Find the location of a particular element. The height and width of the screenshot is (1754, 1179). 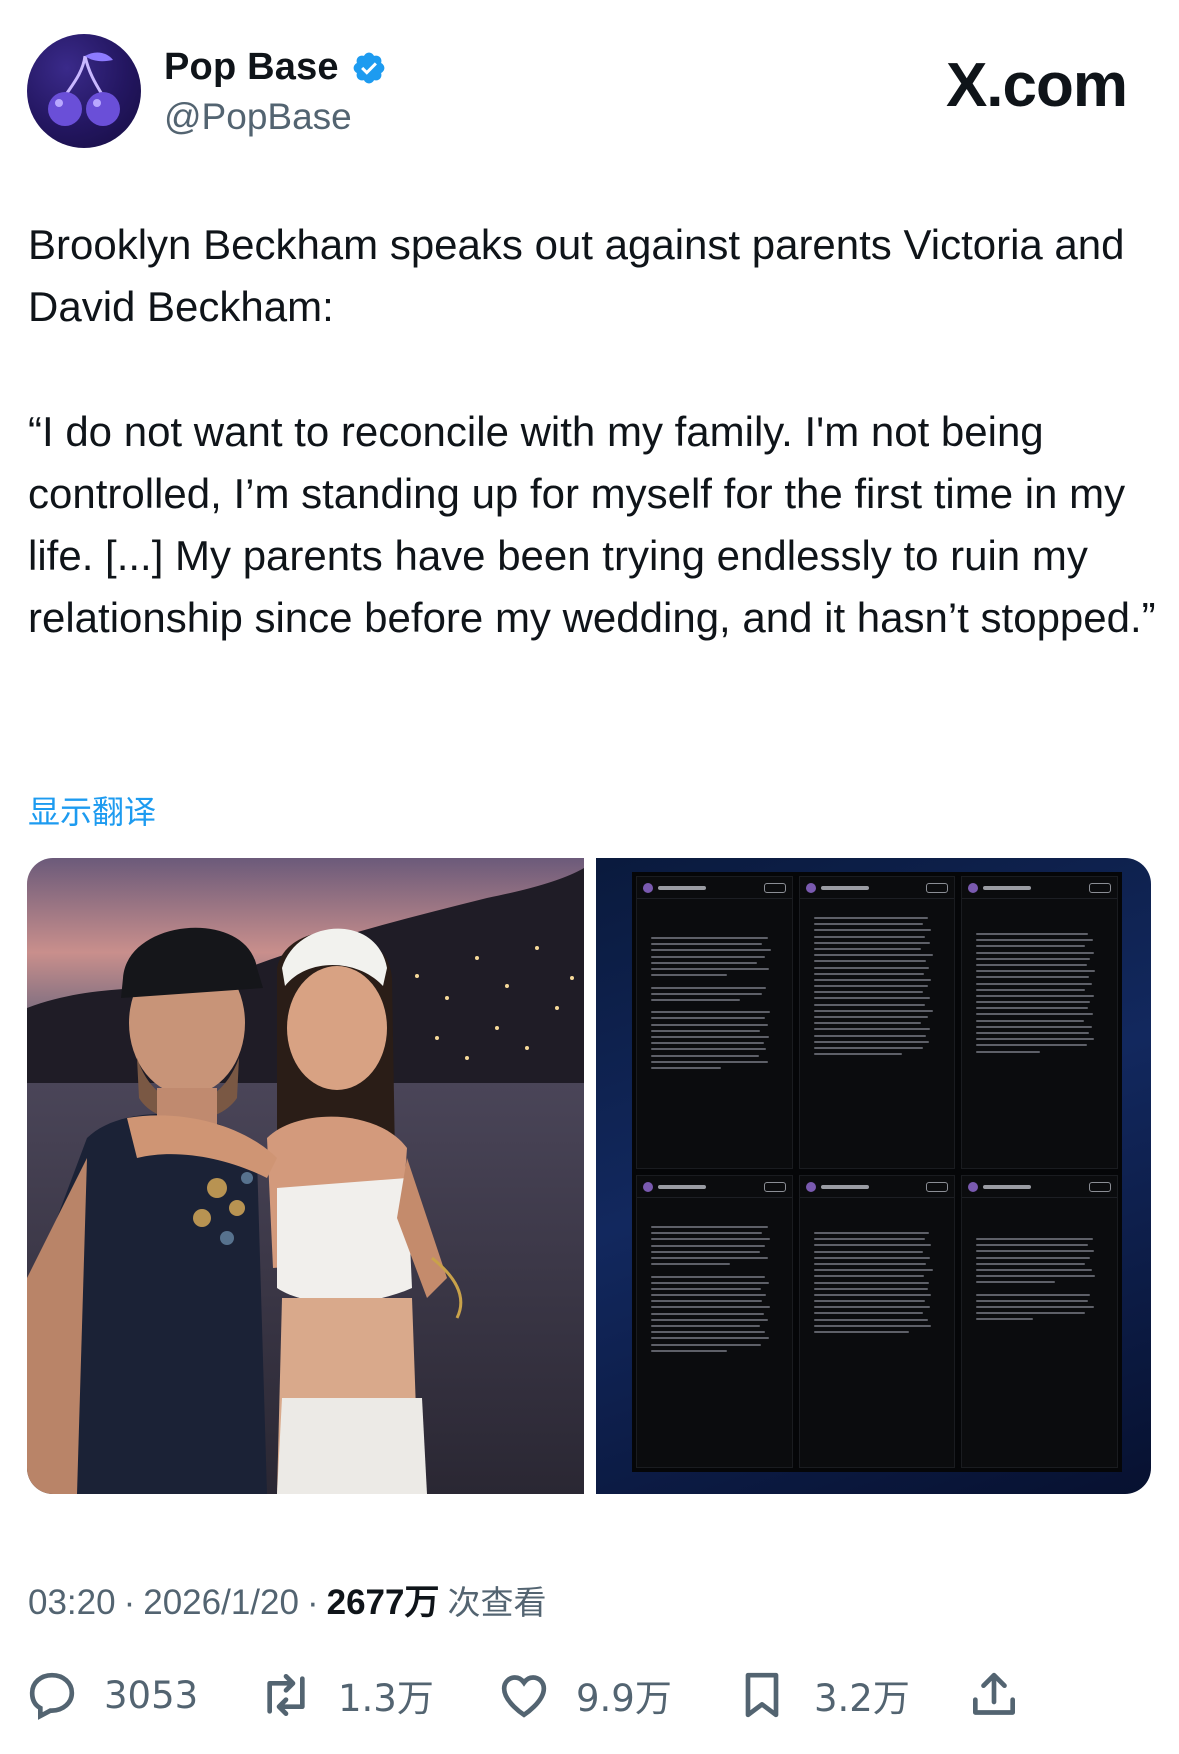

repost-icon is located at coordinates (286, 1695).